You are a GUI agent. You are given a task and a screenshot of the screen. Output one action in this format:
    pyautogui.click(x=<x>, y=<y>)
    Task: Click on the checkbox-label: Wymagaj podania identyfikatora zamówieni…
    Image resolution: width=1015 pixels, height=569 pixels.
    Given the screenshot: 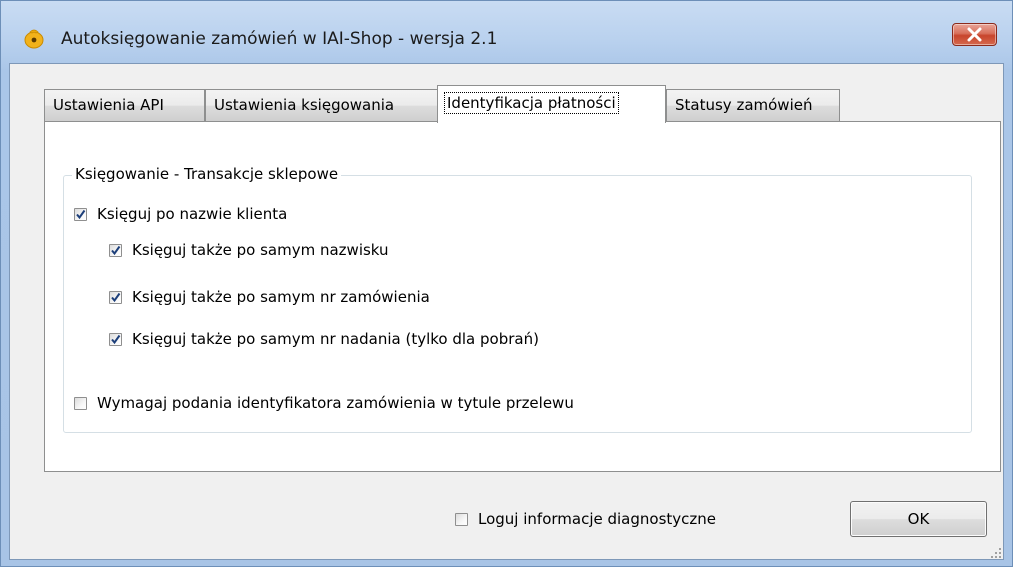 What is the action you would take?
    pyautogui.click(x=335, y=403)
    